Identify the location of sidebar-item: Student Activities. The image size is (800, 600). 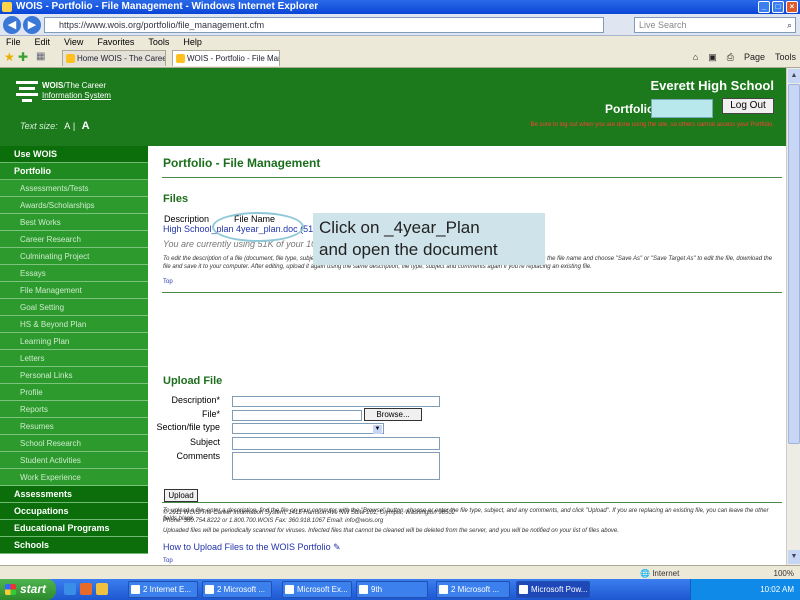
(74, 460).